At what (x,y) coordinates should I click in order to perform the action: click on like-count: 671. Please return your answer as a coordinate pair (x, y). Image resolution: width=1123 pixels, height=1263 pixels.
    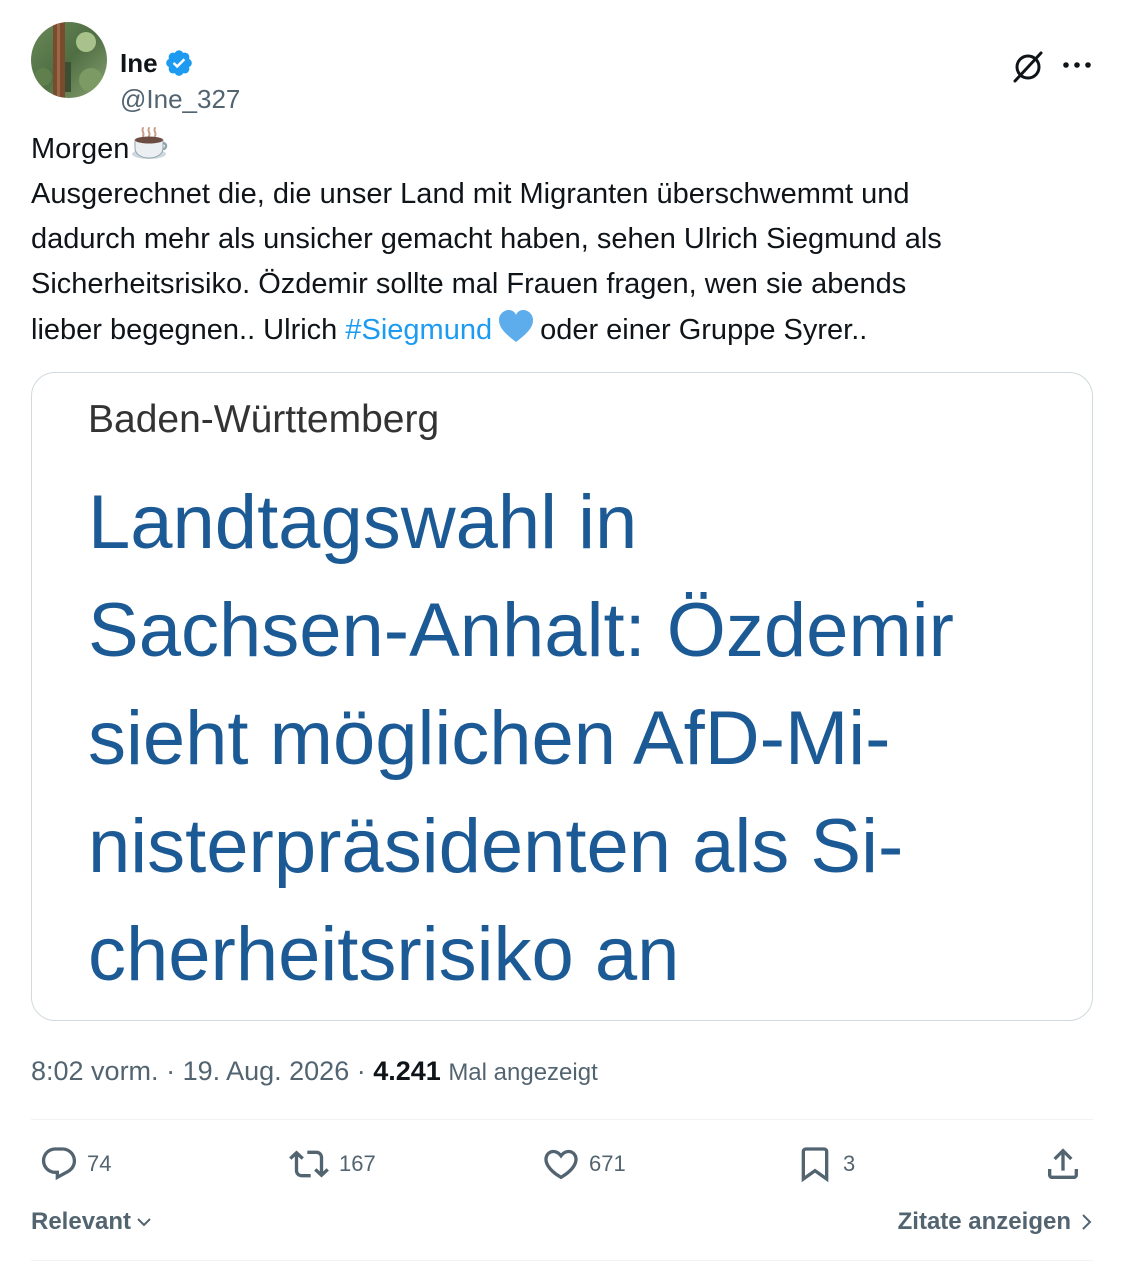
    Looking at the image, I should click on (607, 1163).